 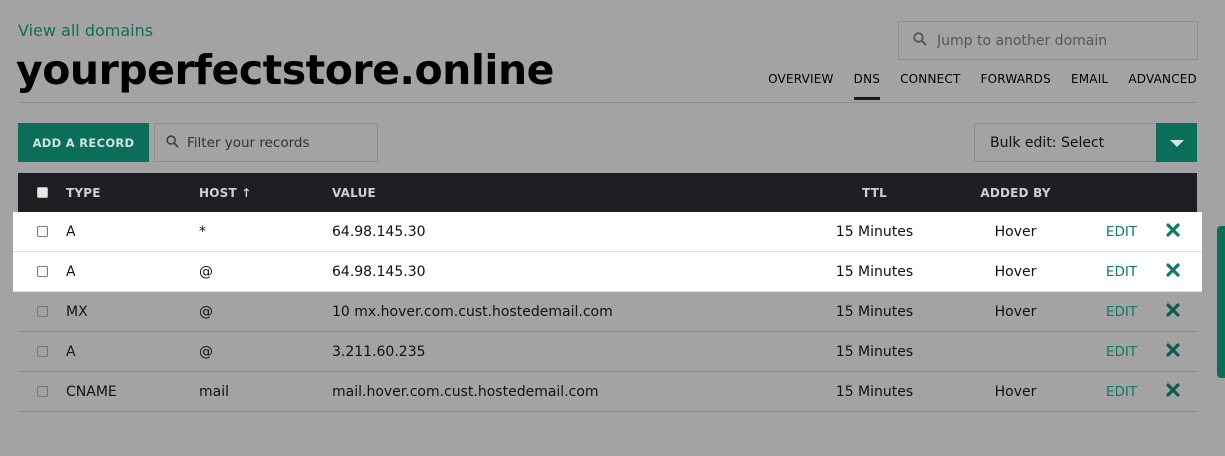 I want to click on tab-email: EMAIL, so click(x=1089, y=85).